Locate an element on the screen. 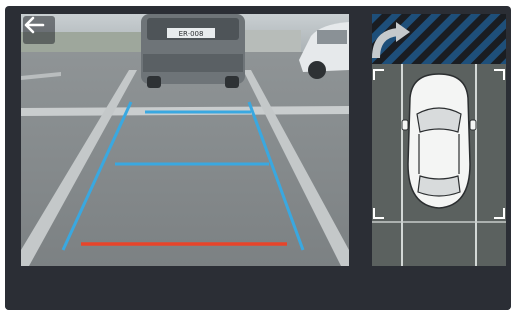  back-button is located at coordinates (39, 30).